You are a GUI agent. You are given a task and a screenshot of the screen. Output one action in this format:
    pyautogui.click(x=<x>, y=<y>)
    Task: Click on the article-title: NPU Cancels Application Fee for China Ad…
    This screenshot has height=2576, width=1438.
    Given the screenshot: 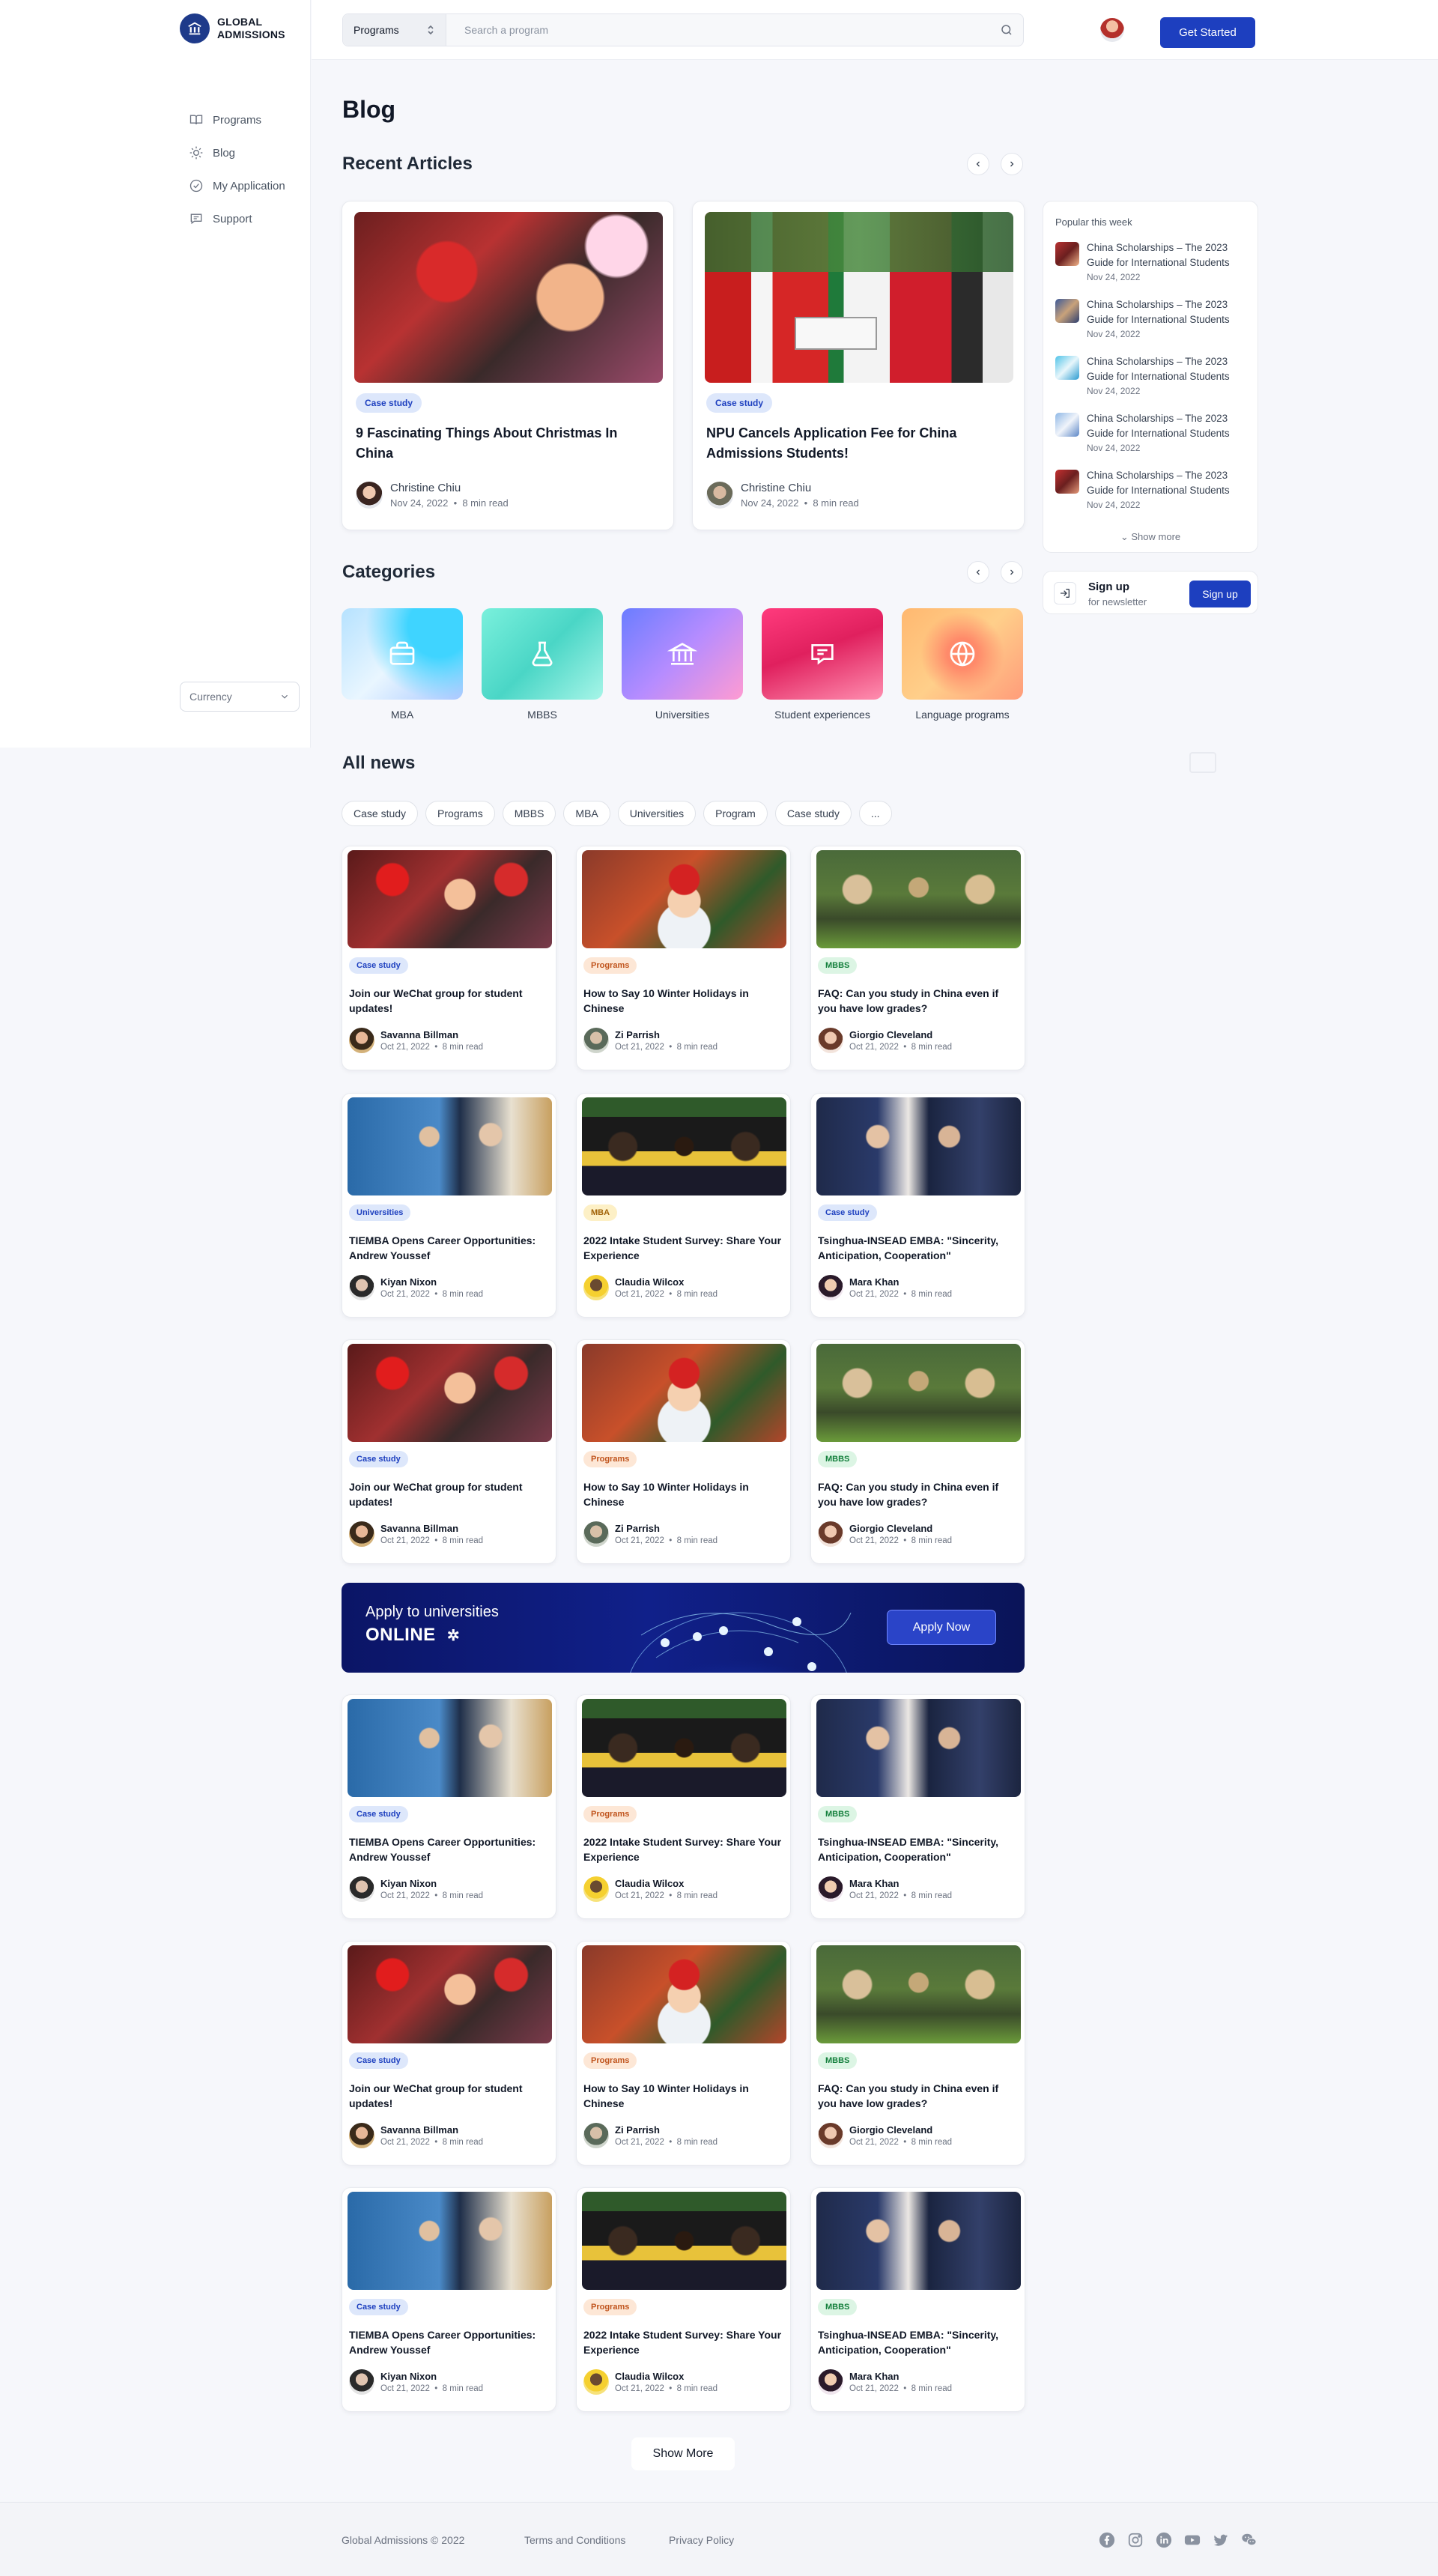 What is the action you would take?
    pyautogui.click(x=856, y=444)
    